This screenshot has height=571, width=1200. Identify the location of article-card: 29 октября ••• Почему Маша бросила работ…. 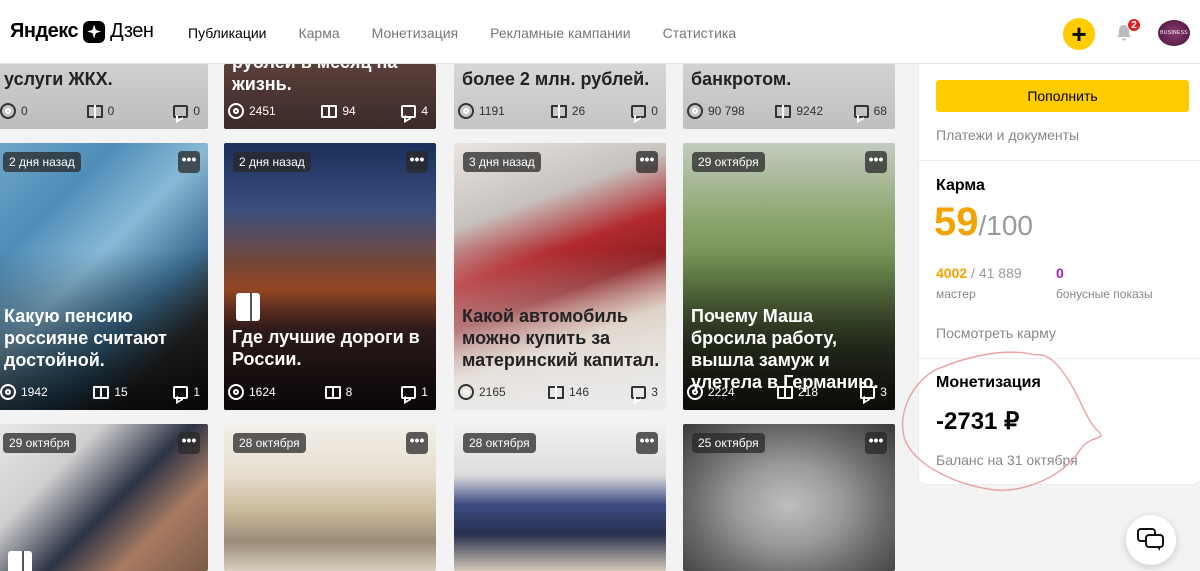
(789, 276).